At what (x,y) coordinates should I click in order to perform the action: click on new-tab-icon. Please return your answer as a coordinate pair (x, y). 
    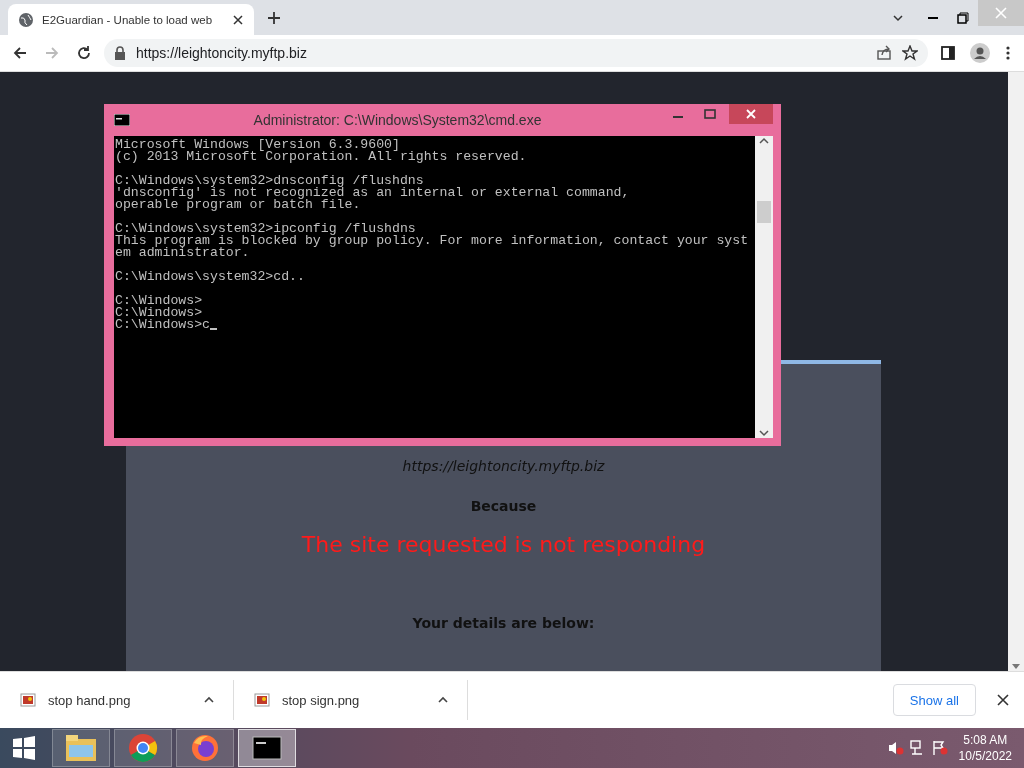
    Looking at the image, I should click on (274, 17).